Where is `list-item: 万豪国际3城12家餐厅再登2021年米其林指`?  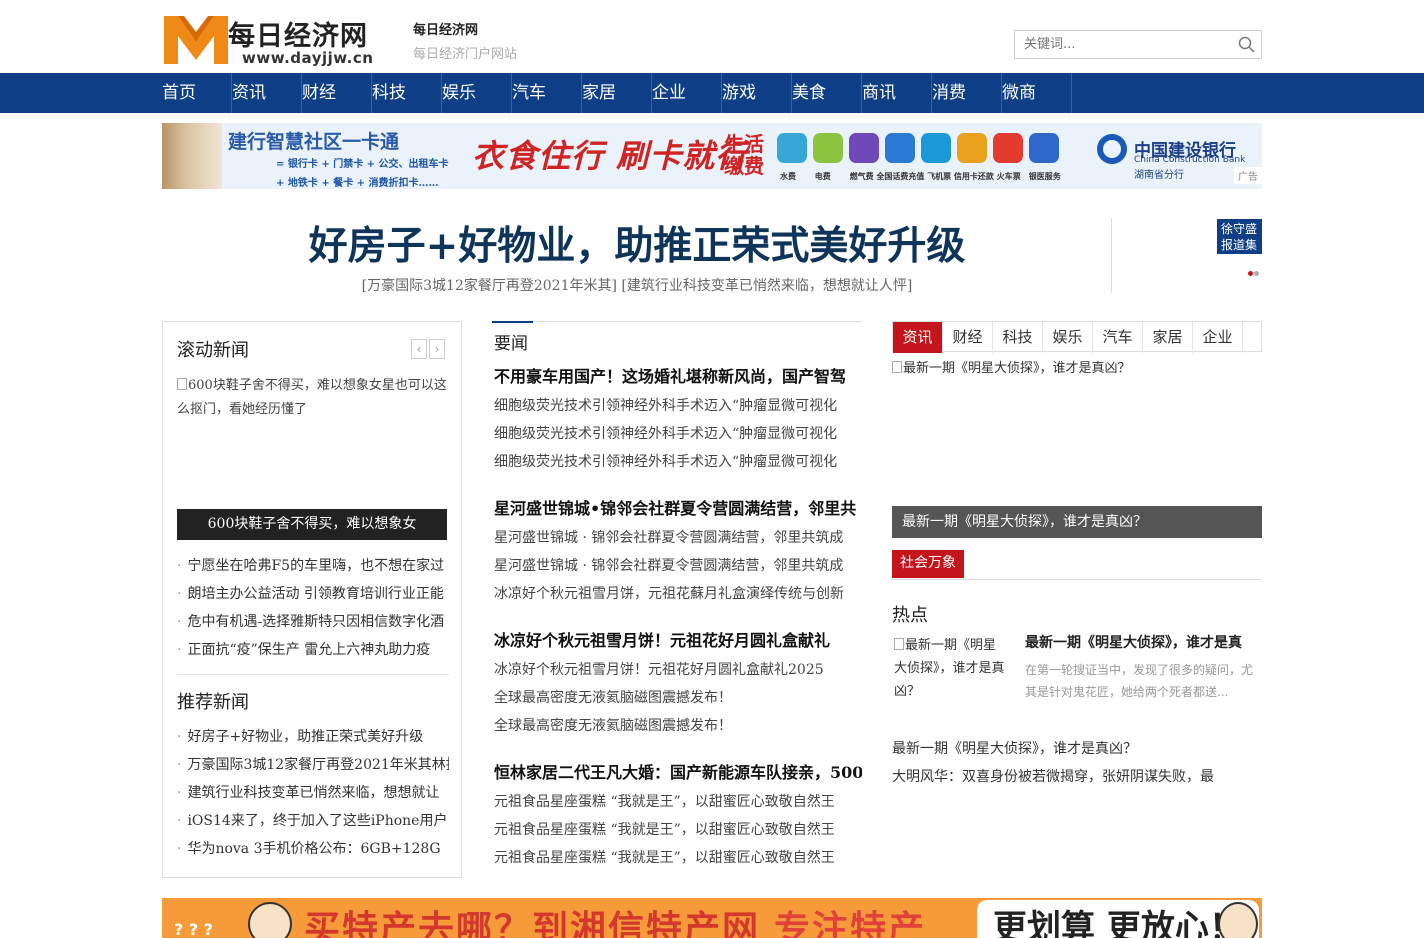
list-item: 万豪国际3城12家餐厅再登2021年米其林指 is located at coordinates (313, 765).